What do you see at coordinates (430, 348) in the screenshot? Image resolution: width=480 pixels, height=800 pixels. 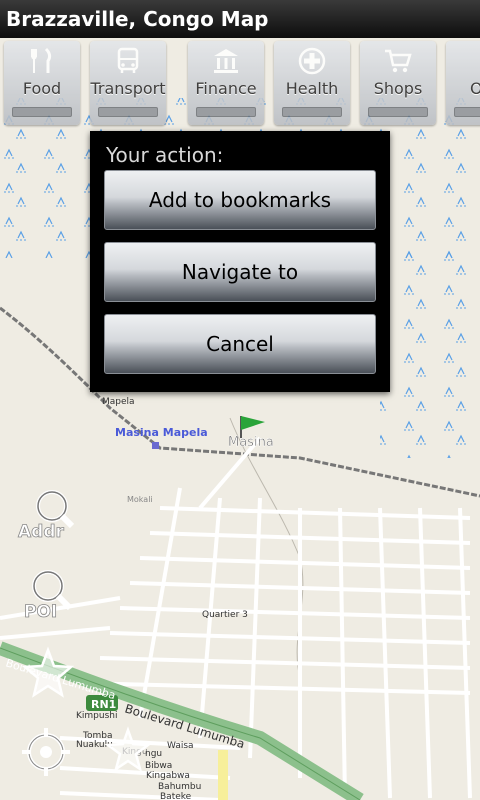 I see `marsh-area-east` at bounding box center [430, 348].